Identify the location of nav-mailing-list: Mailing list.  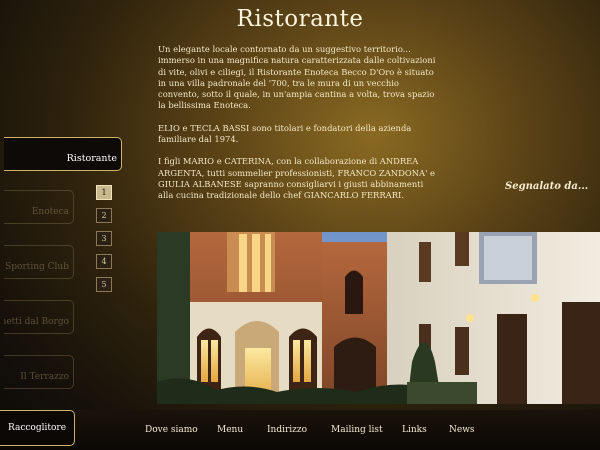
(357, 430).